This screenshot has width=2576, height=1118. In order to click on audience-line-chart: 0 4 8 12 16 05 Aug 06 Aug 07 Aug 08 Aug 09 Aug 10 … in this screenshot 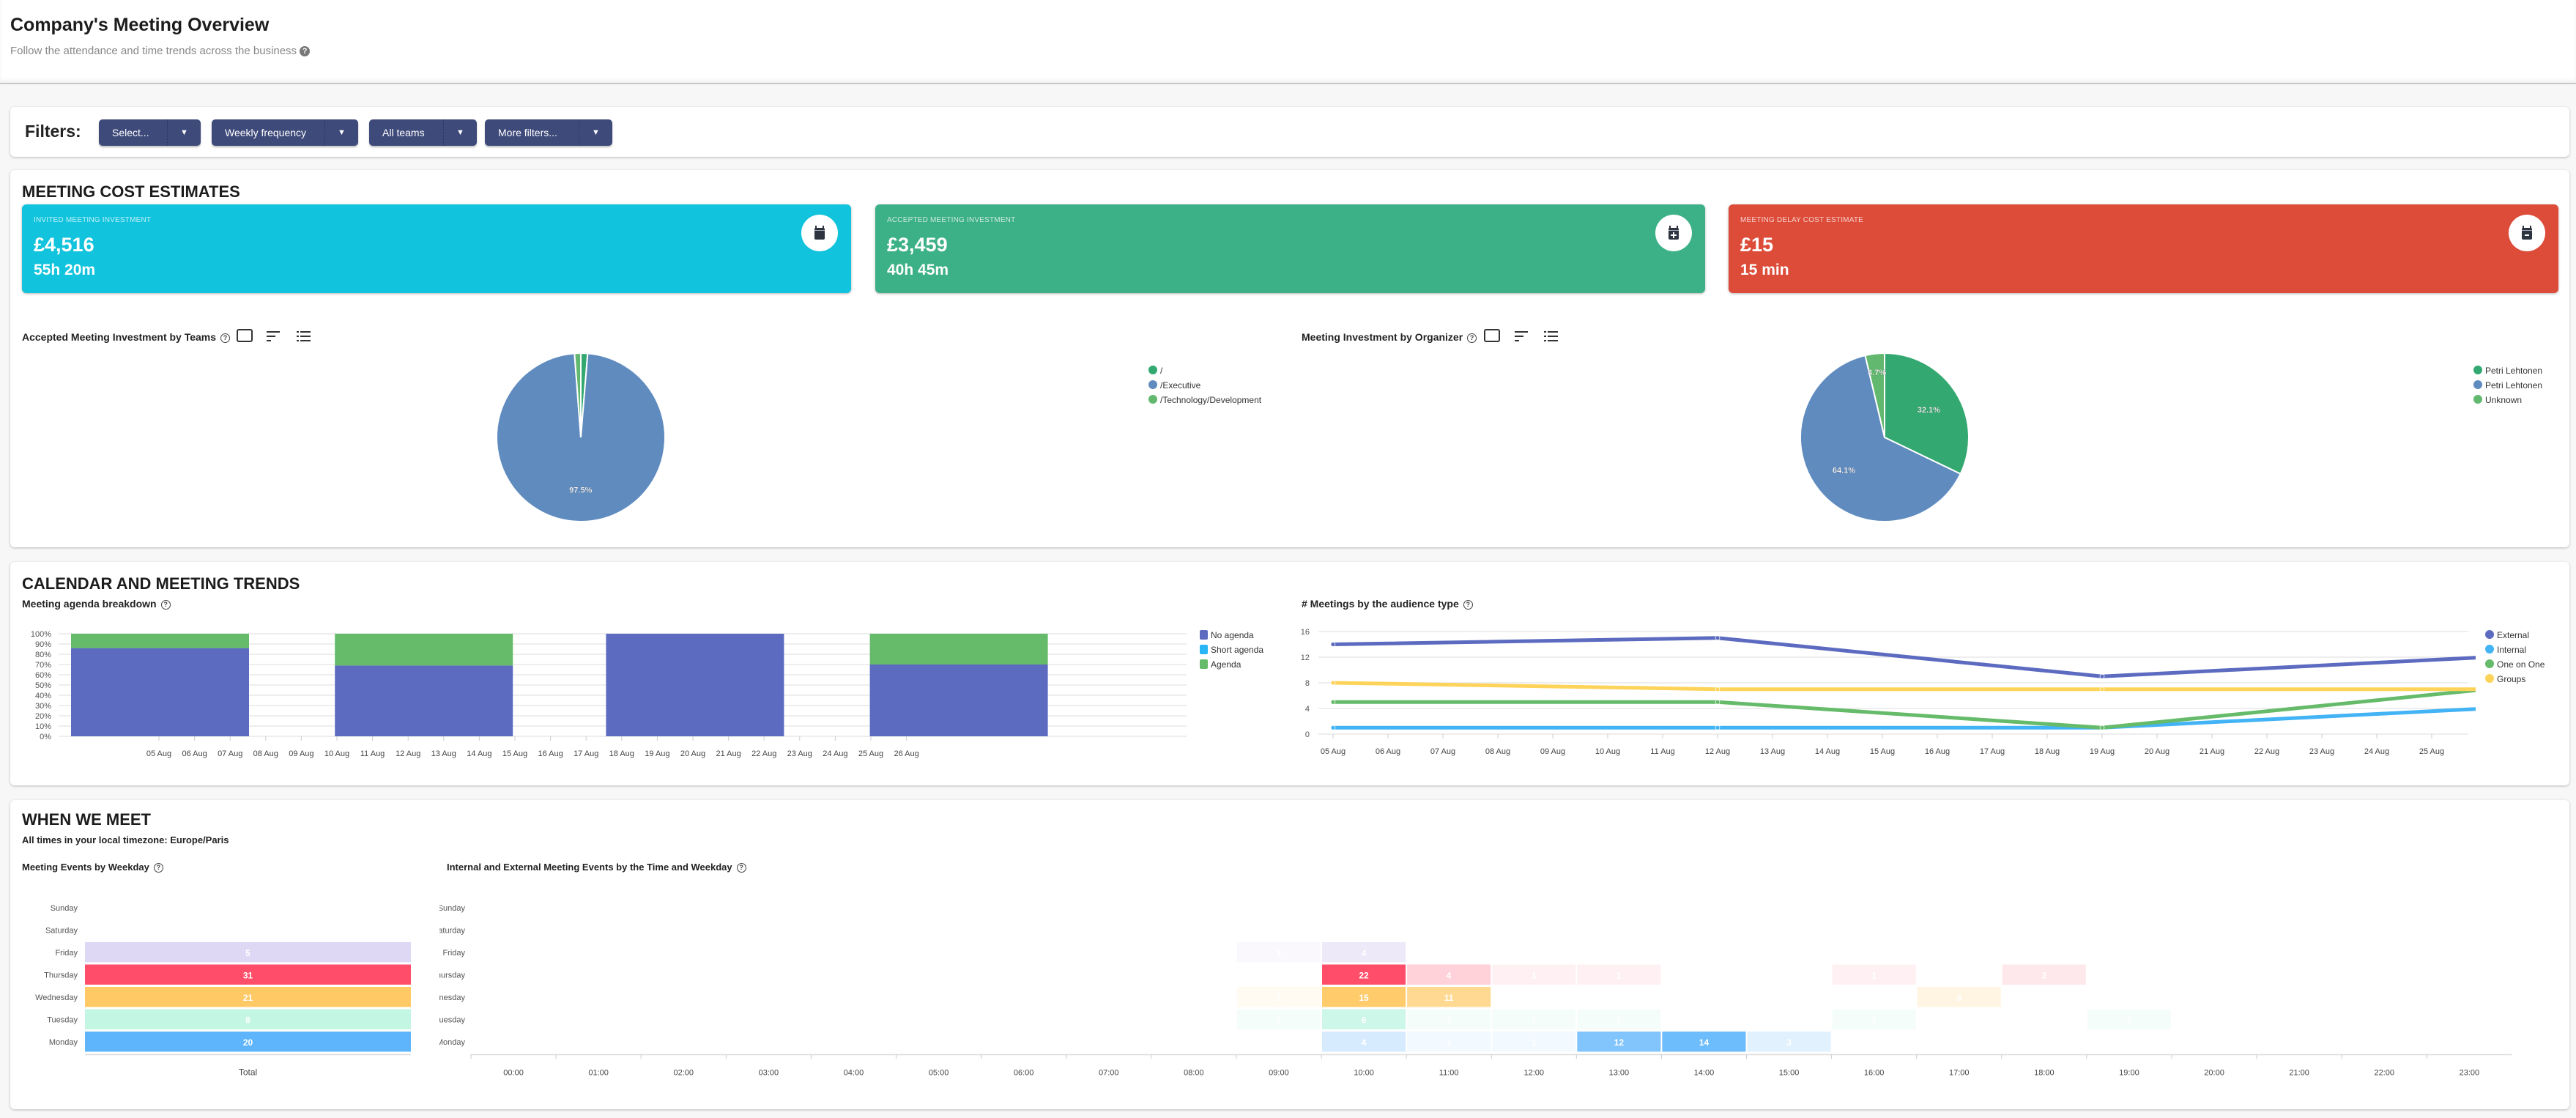, I will do `click(1888, 692)`.